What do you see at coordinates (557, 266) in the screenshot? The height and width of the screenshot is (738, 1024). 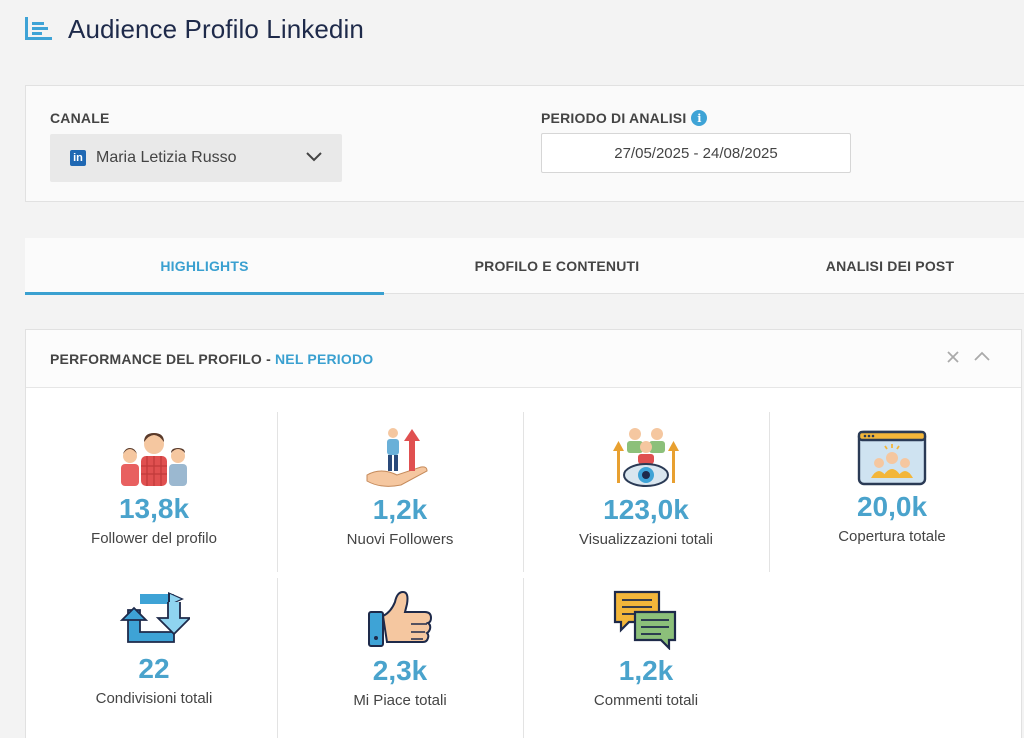 I see `tab-profilo-e-contenuti: PROFILO E CONTENUTI` at bounding box center [557, 266].